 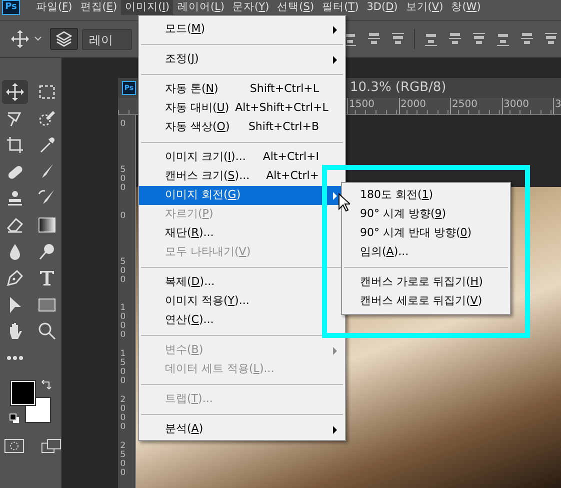 What do you see at coordinates (11, 7) in the screenshot?
I see `app-logo: Ps` at bounding box center [11, 7].